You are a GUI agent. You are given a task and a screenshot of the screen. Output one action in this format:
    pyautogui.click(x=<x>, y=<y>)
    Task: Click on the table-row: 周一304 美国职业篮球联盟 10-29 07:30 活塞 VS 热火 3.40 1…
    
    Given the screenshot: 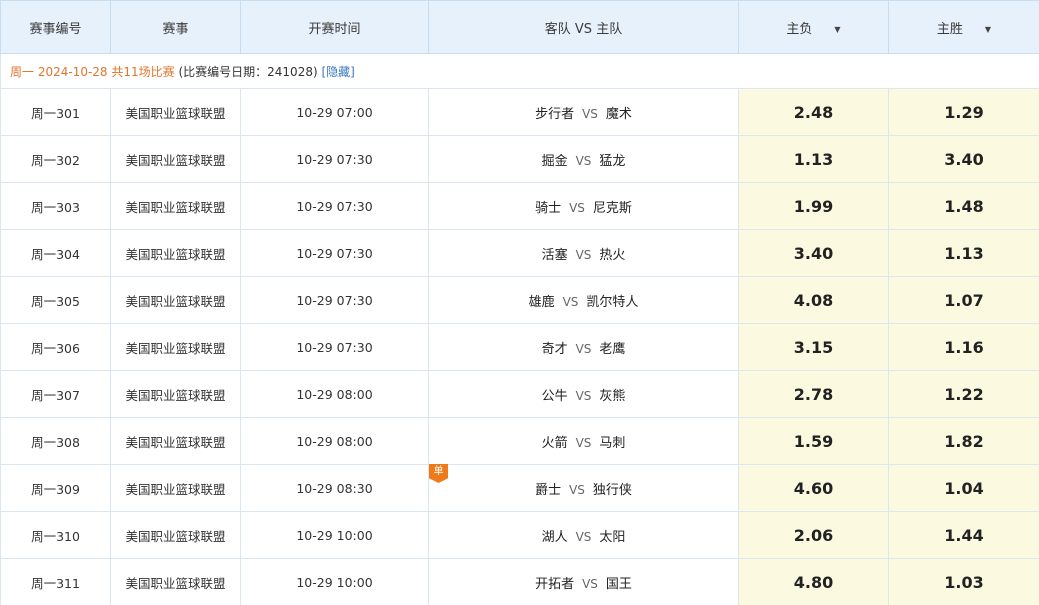 What is the action you would take?
    pyautogui.click(x=519, y=253)
    